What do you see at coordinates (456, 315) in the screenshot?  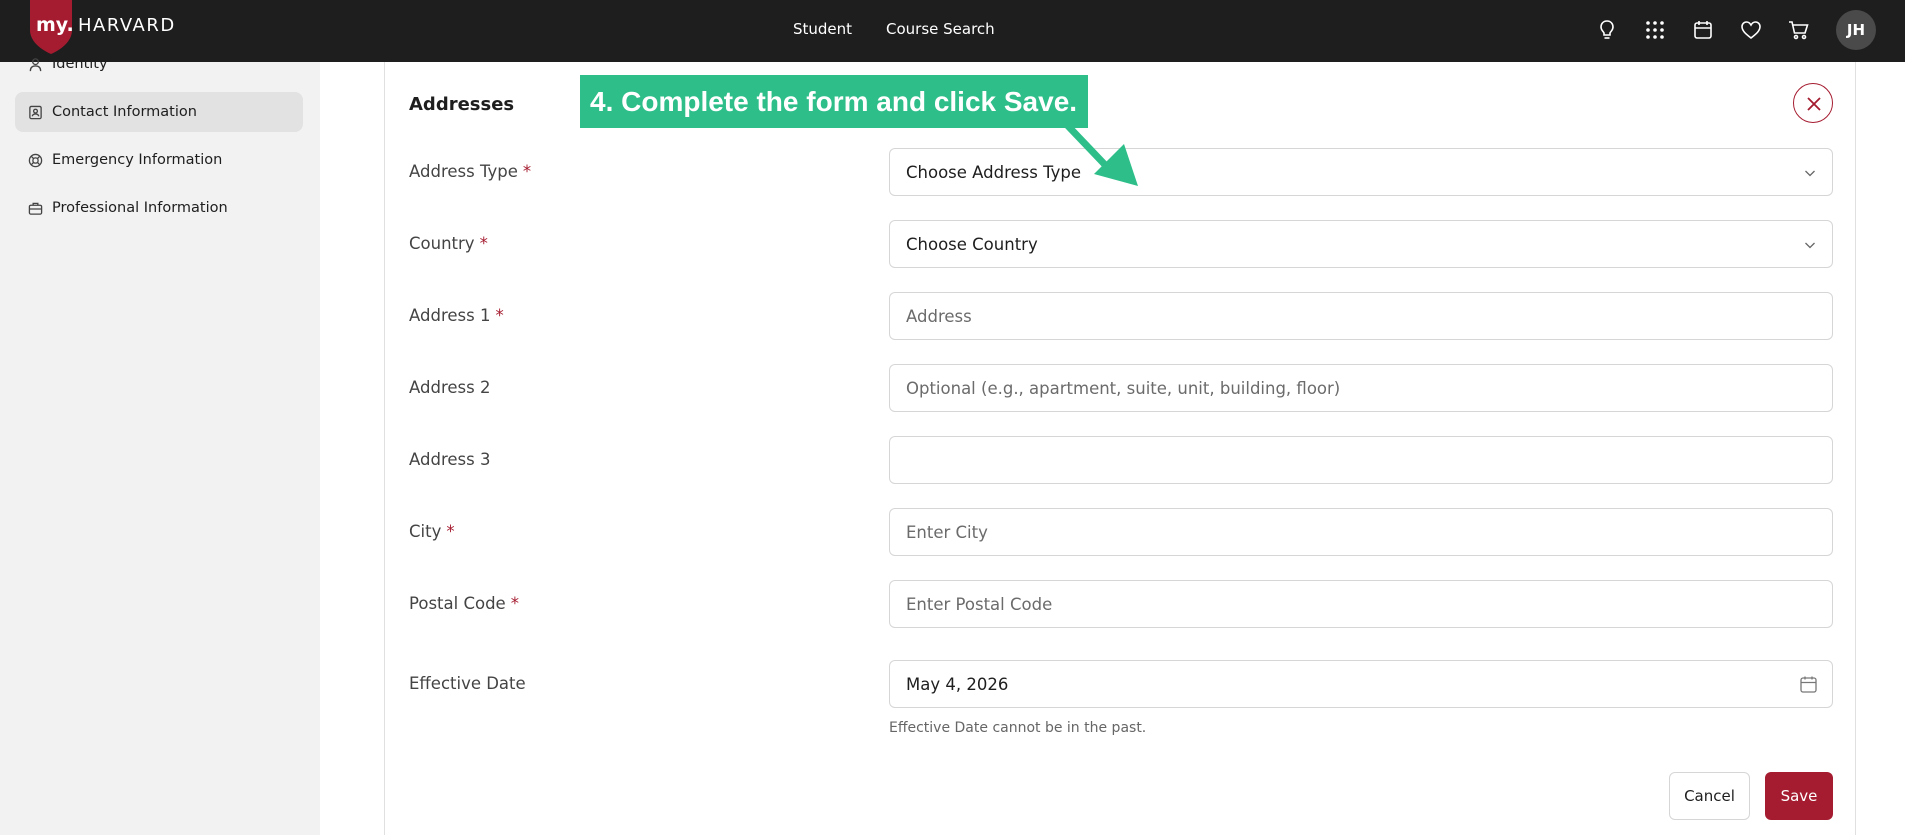 I see `address1-label: Address 1 *` at bounding box center [456, 315].